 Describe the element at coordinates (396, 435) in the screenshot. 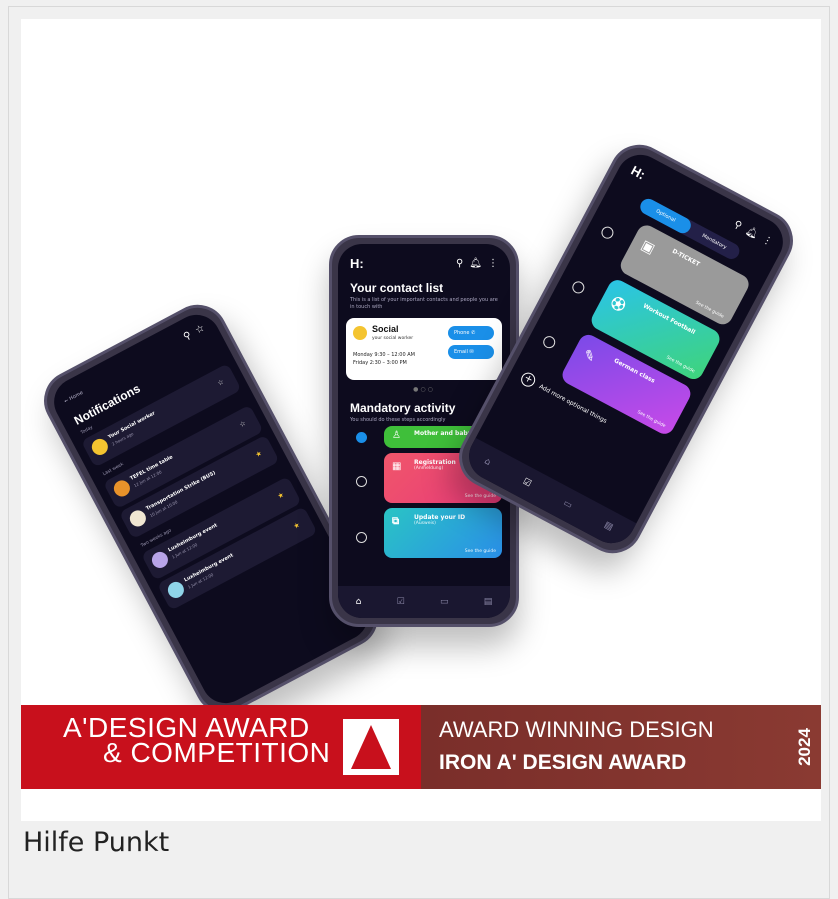

I see `mother-icon: ♙` at that location.